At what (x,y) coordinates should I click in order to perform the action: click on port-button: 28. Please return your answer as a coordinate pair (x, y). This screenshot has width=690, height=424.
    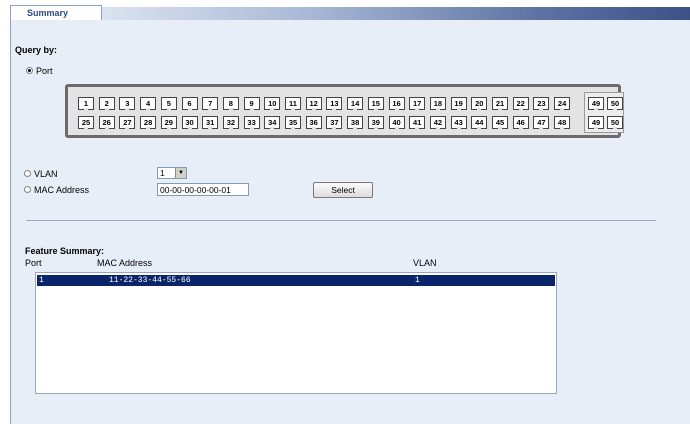
    Looking at the image, I should click on (148, 122).